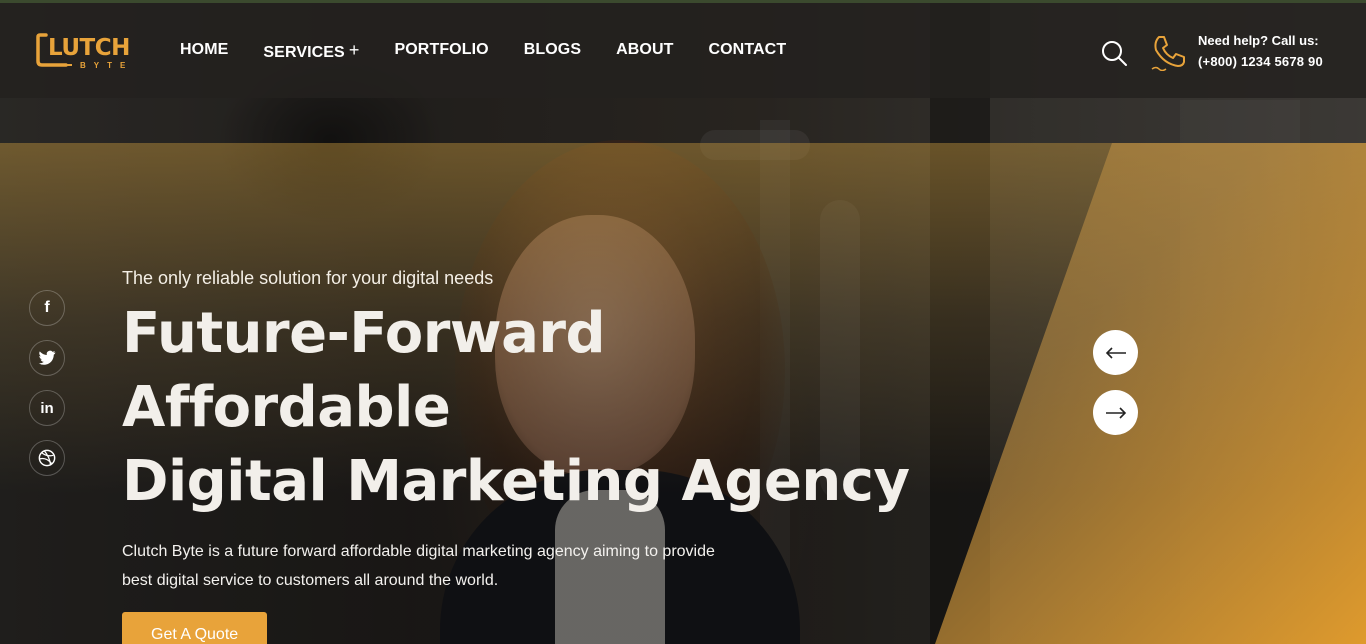 Image resolution: width=1366 pixels, height=644 pixels. Describe the element at coordinates (195, 628) in the screenshot. I see `get-quote-button: Get A Quote` at that location.